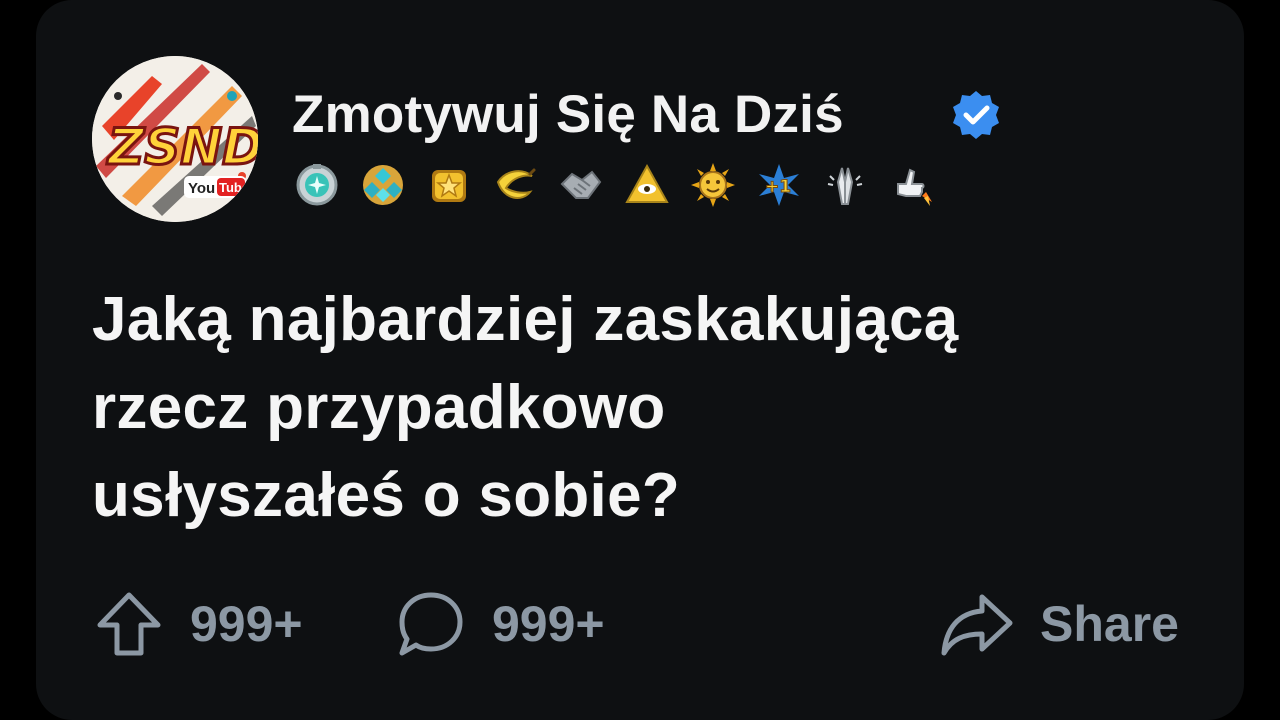 The width and height of the screenshot is (1280, 720). Describe the element at coordinates (317, 185) in the screenshot. I see `spotlight-award-icon` at that location.